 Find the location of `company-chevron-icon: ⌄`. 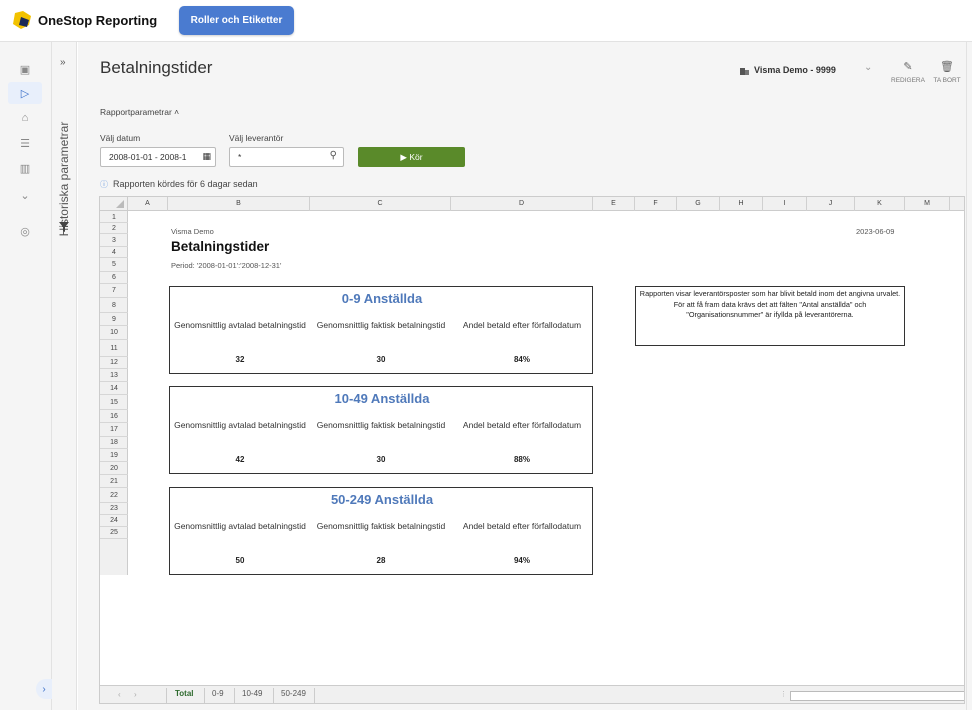

company-chevron-icon: ⌄ is located at coordinates (868, 67).